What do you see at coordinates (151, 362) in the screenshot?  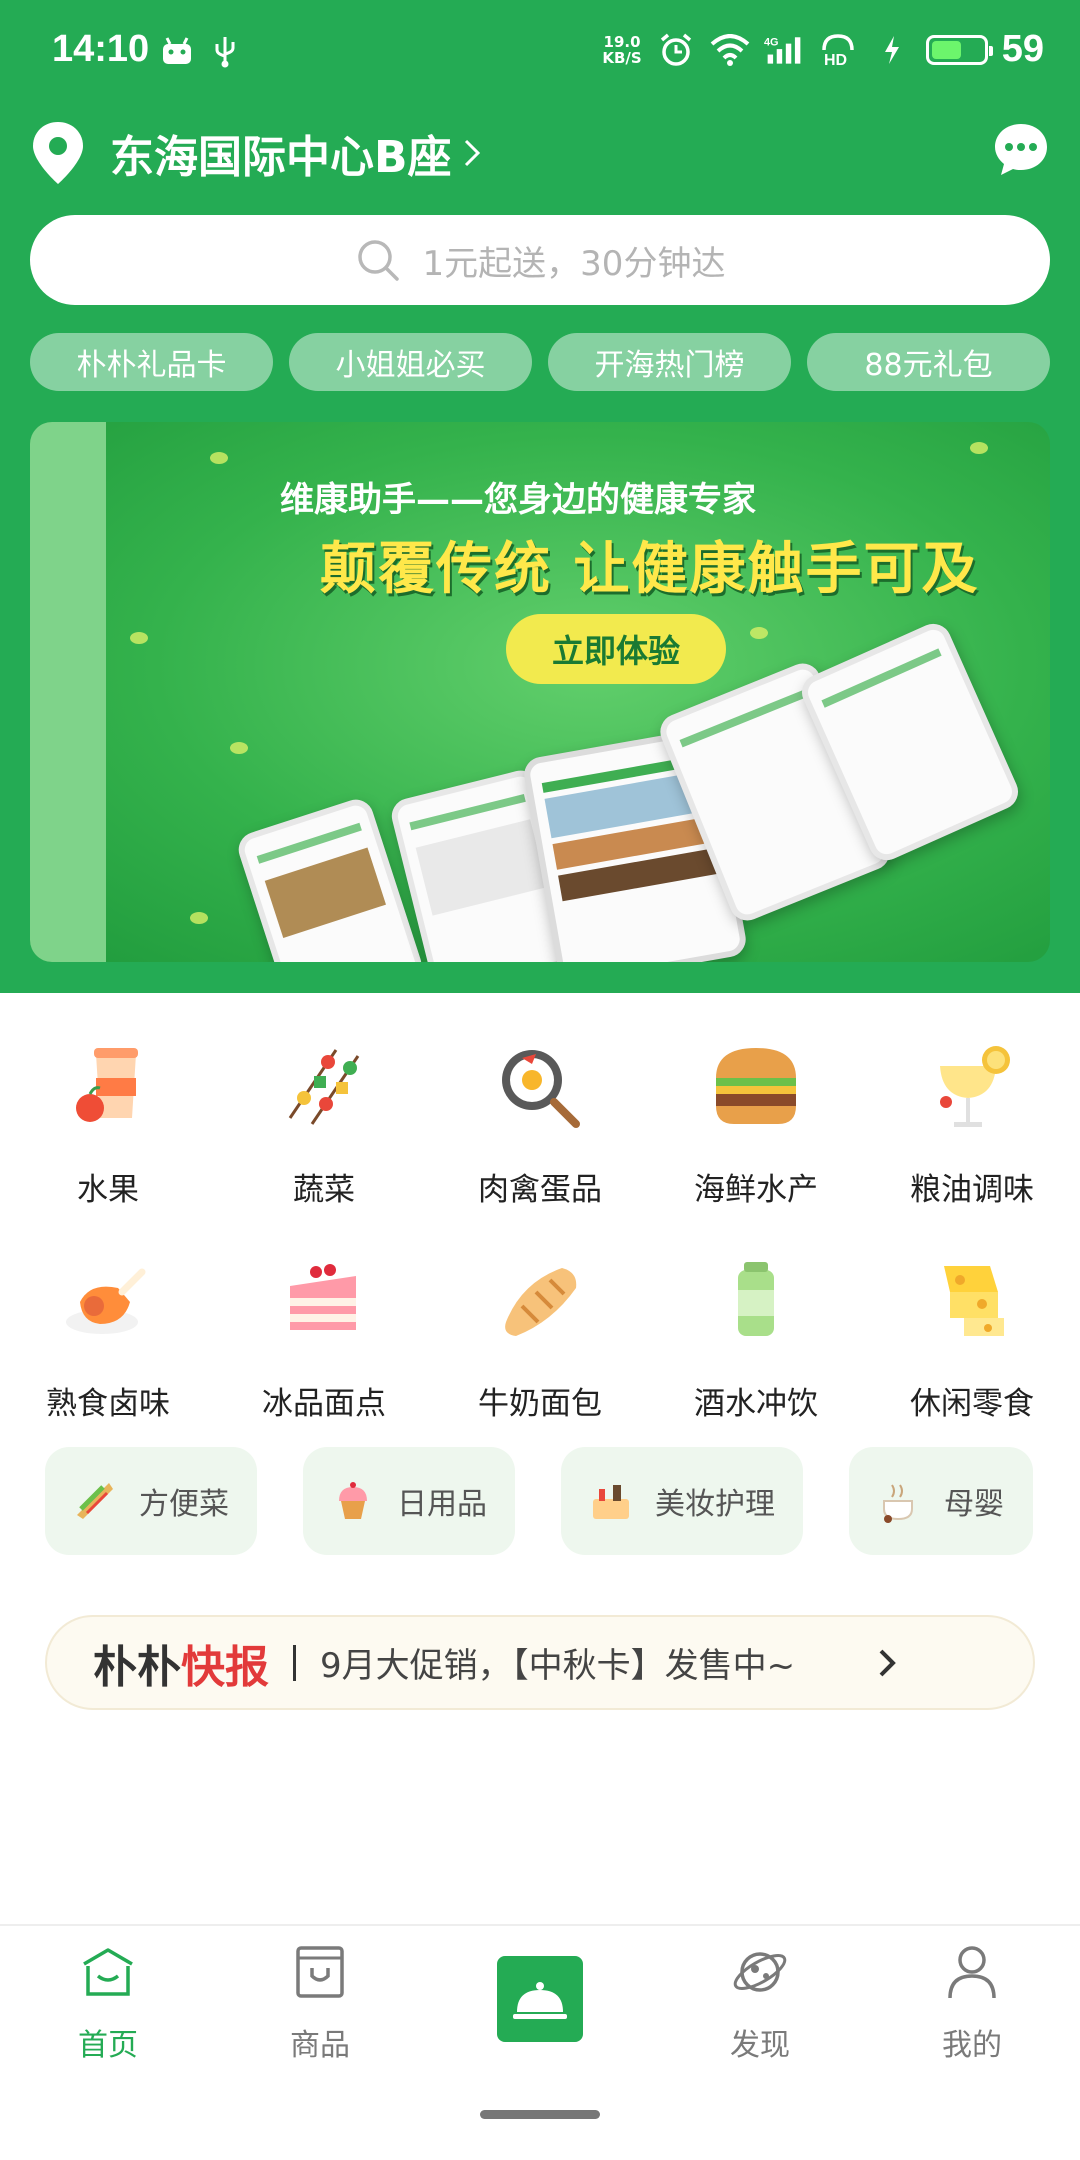 I see `tag-gift-card: 朴朴礼品卡` at bounding box center [151, 362].